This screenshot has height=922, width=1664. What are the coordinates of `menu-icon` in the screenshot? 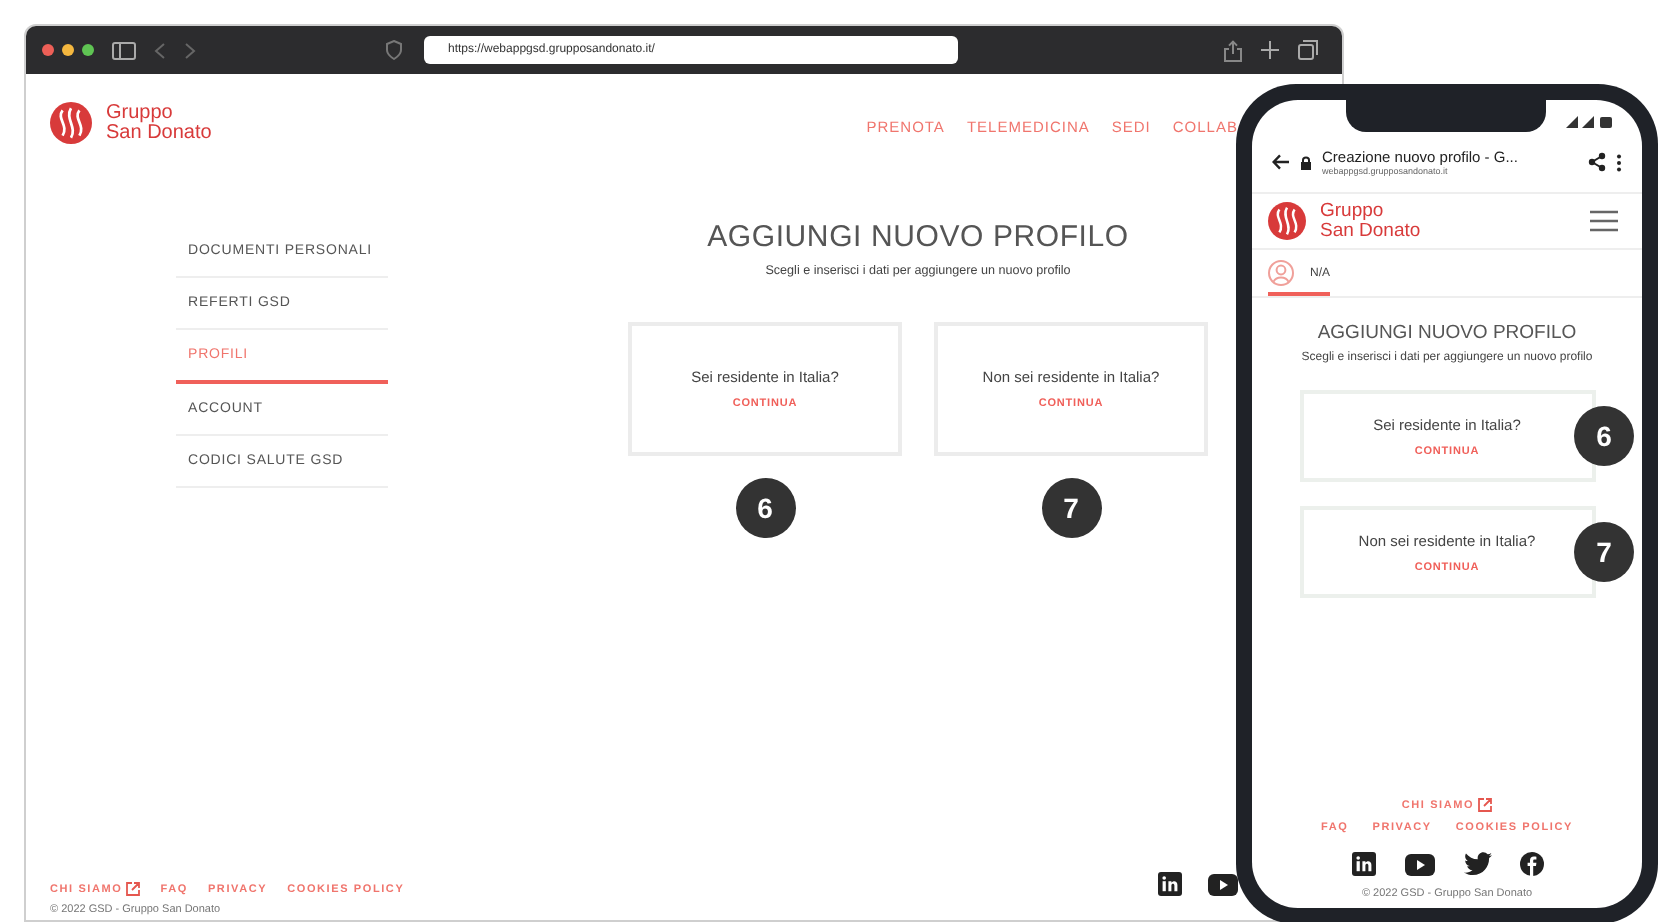 It's located at (1604, 221).